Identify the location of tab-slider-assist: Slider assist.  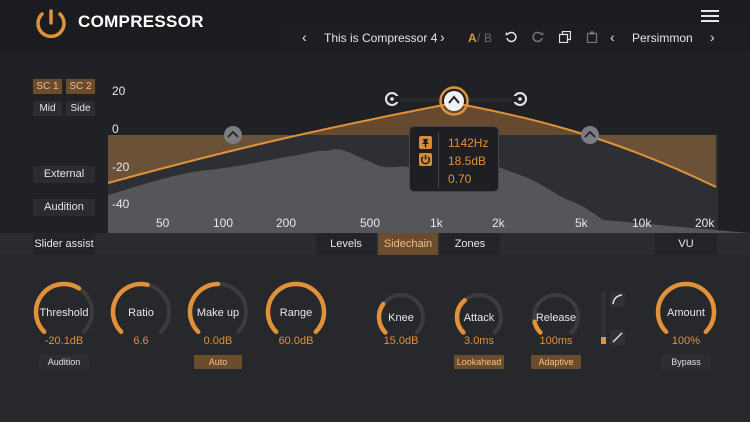
(64, 244).